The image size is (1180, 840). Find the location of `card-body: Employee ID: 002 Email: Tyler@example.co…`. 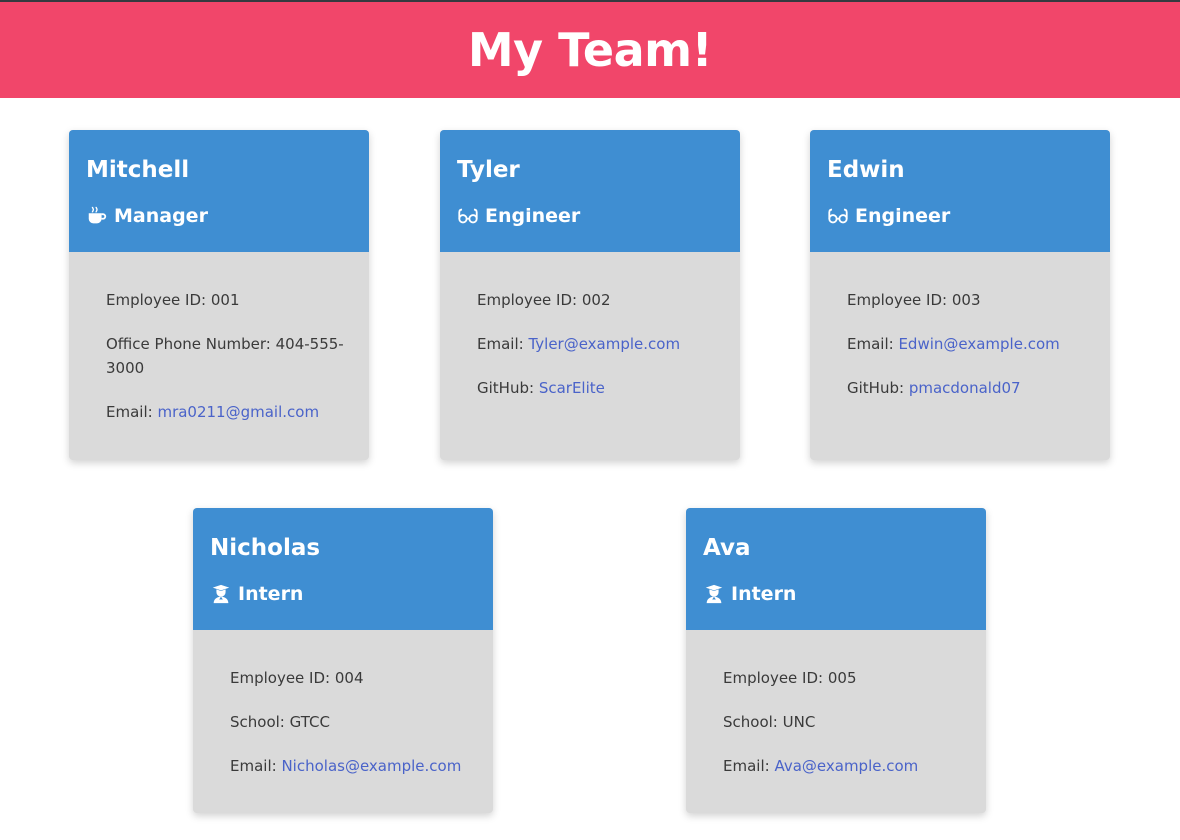

card-body: Employee ID: 002 Email: Tyler@example.co… is located at coordinates (590, 335).